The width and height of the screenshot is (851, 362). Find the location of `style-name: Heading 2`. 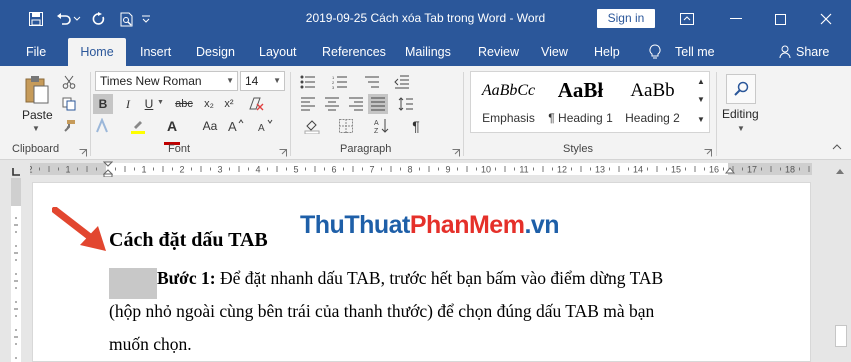

style-name: Heading 2 is located at coordinates (652, 118).